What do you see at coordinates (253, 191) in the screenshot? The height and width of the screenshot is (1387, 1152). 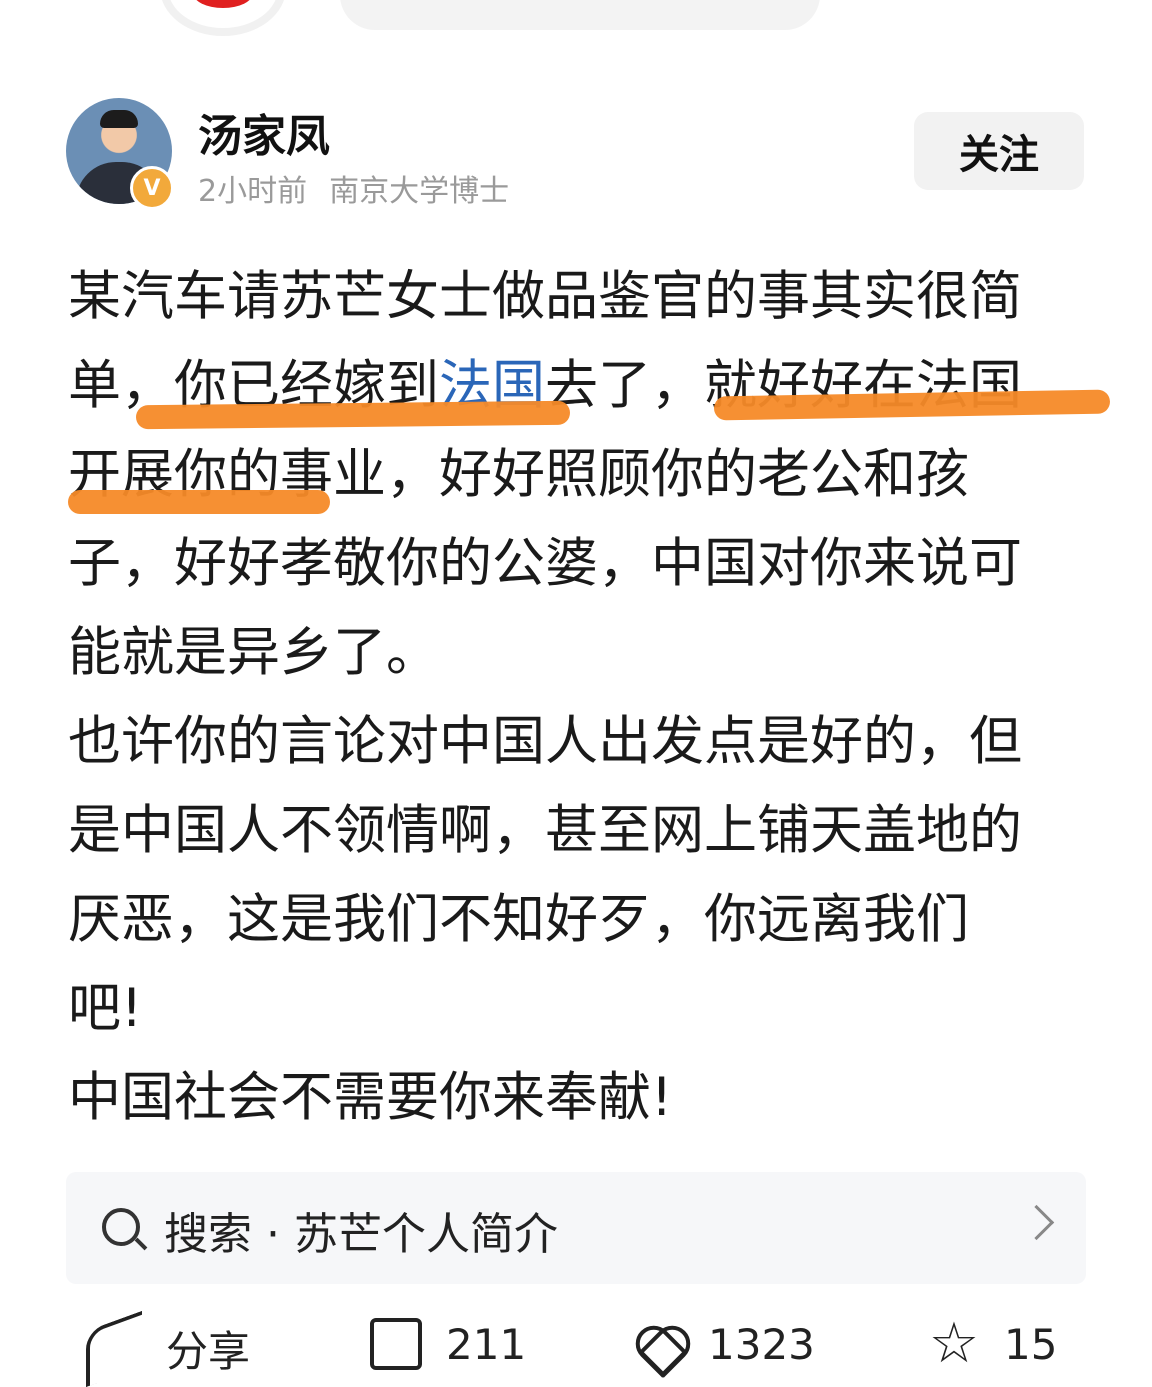 I see `post-time: 2小时前` at bounding box center [253, 191].